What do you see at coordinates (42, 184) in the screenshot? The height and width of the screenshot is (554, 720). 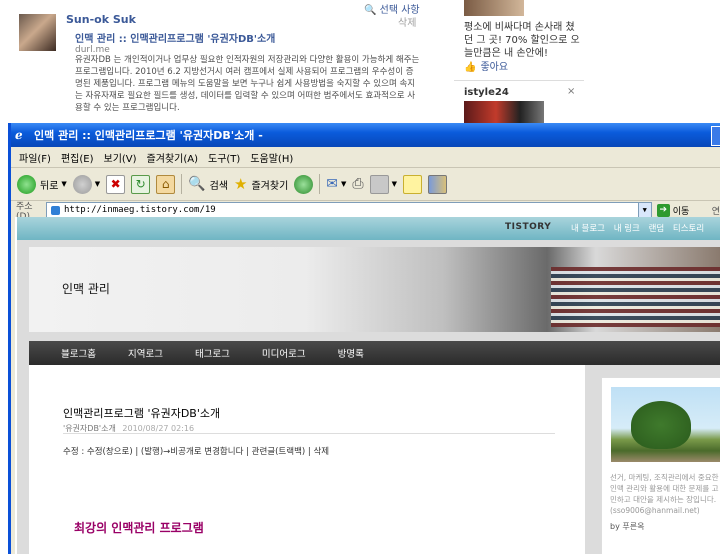 I see `back-button: 뒤로 ▼` at bounding box center [42, 184].